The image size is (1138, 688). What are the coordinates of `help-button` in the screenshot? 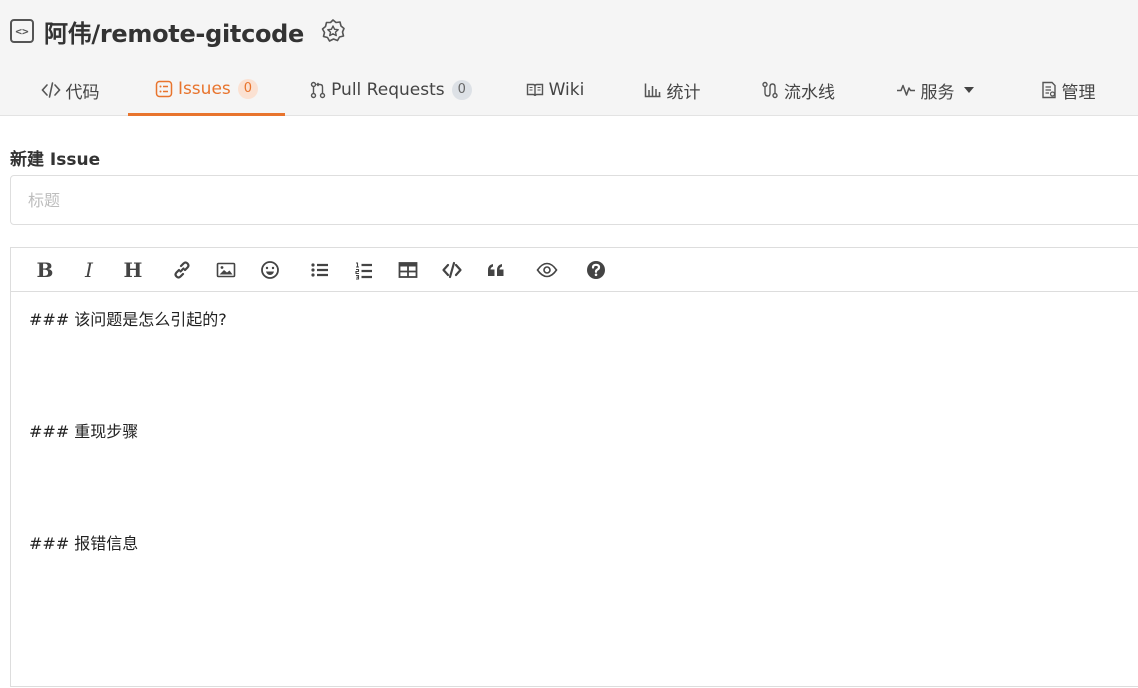 It's located at (596, 270).